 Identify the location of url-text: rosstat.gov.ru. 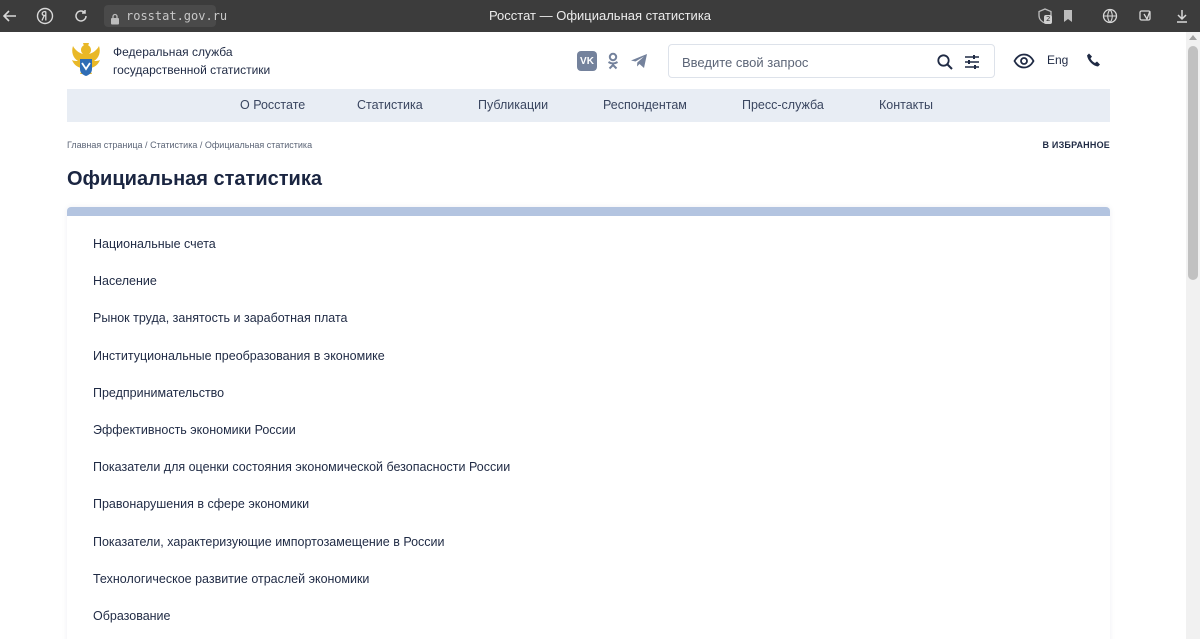
(177, 16).